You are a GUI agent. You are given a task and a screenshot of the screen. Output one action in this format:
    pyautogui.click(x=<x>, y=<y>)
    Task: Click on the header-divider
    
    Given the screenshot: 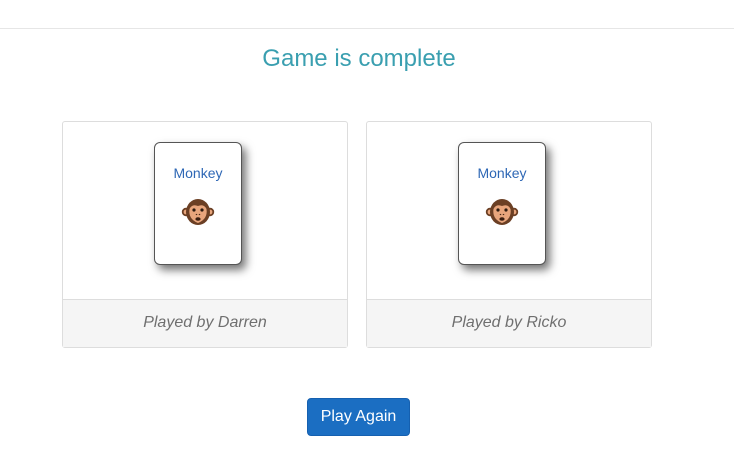 What is the action you would take?
    pyautogui.click(x=367, y=28)
    